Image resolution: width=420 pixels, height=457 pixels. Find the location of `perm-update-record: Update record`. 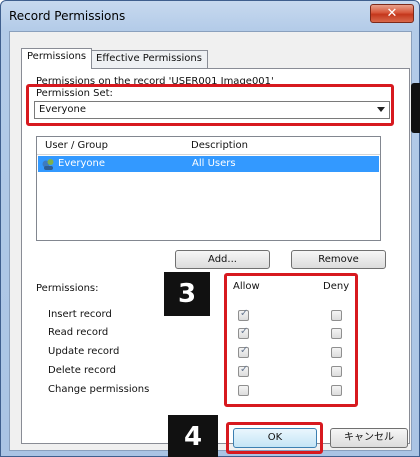

perm-update-record: Update record is located at coordinates (84, 351).